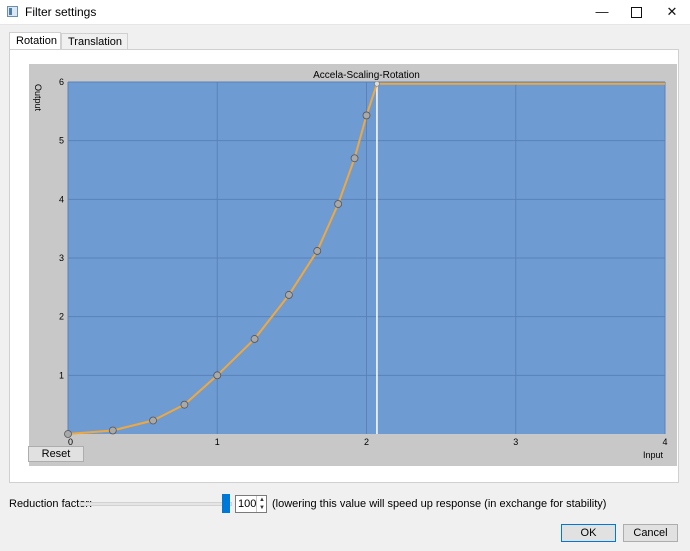 This screenshot has height=551, width=690. Describe the element at coordinates (61, 141) in the screenshot. I see `y-tick-label: 5` at that location.